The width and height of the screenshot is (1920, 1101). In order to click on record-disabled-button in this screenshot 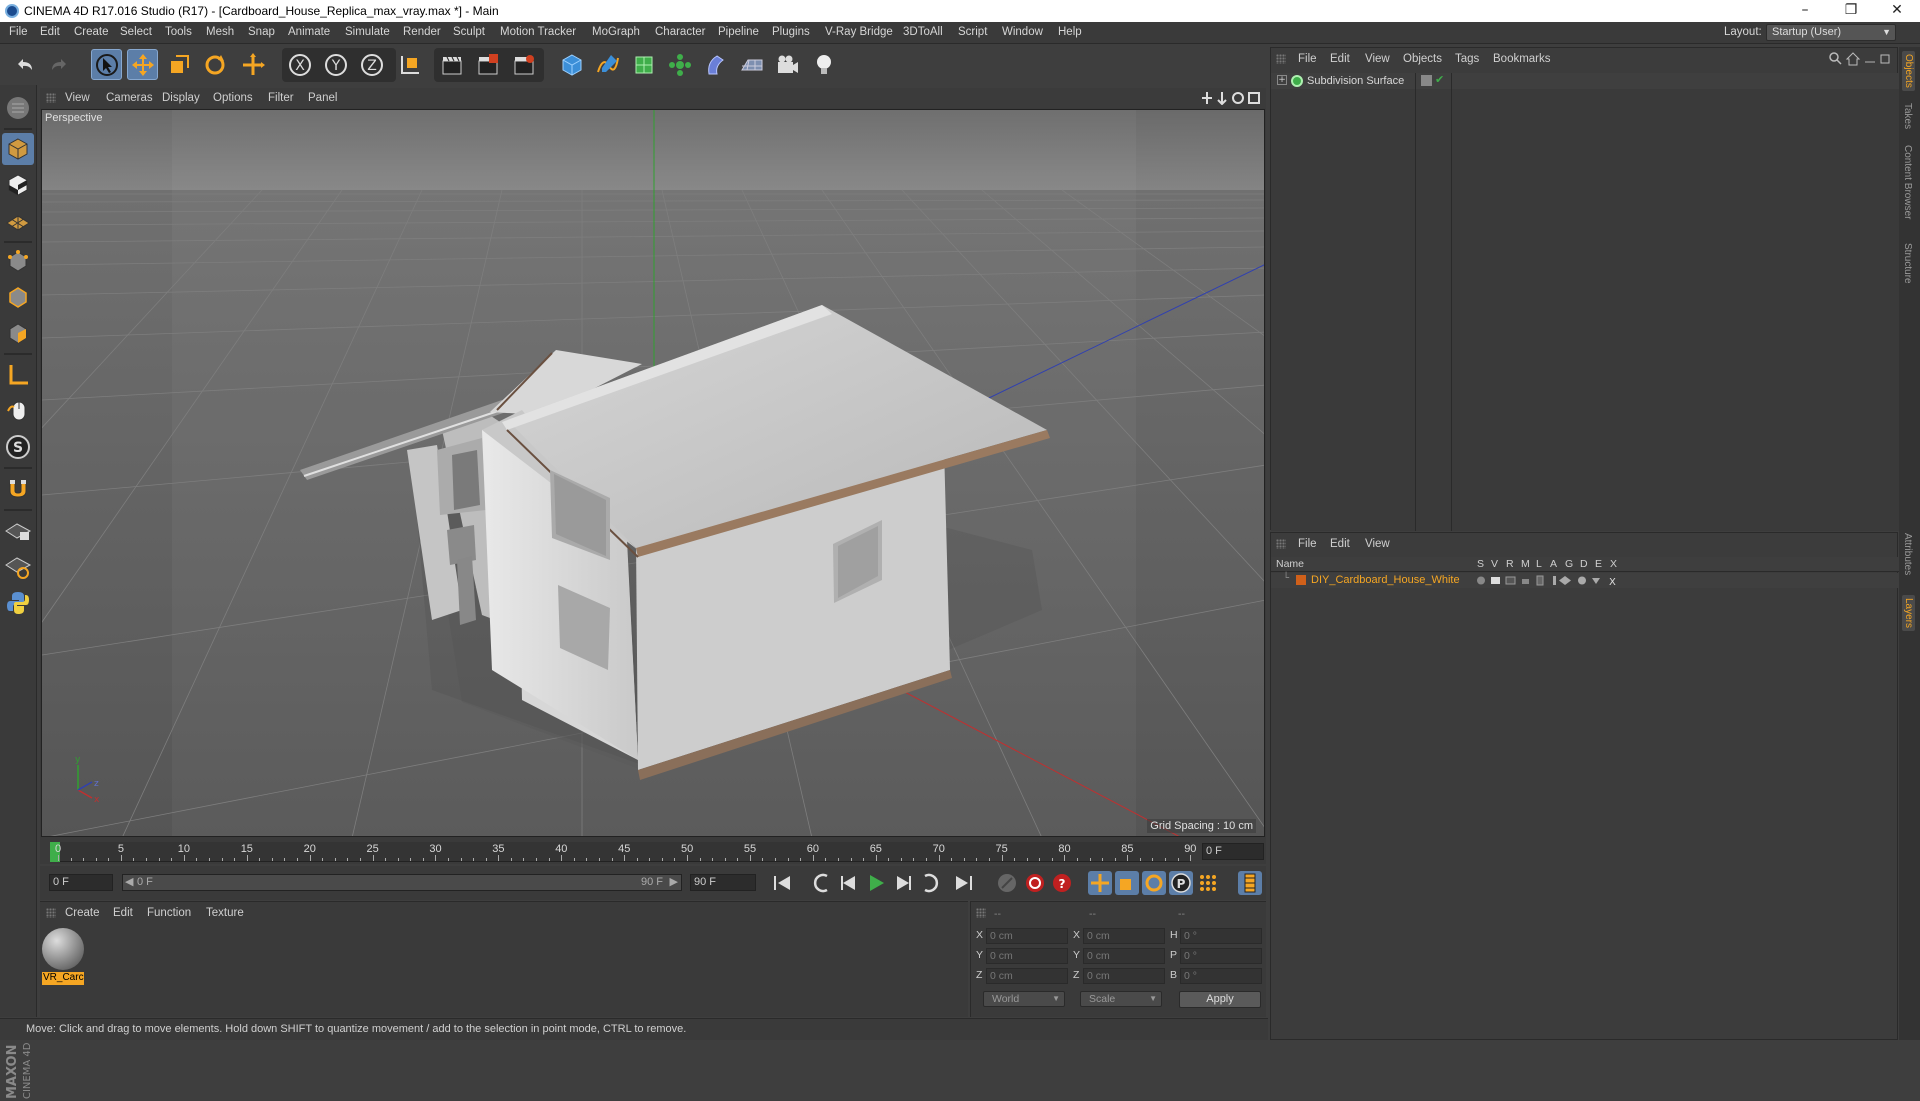, I will do `click(1007, 883)`.